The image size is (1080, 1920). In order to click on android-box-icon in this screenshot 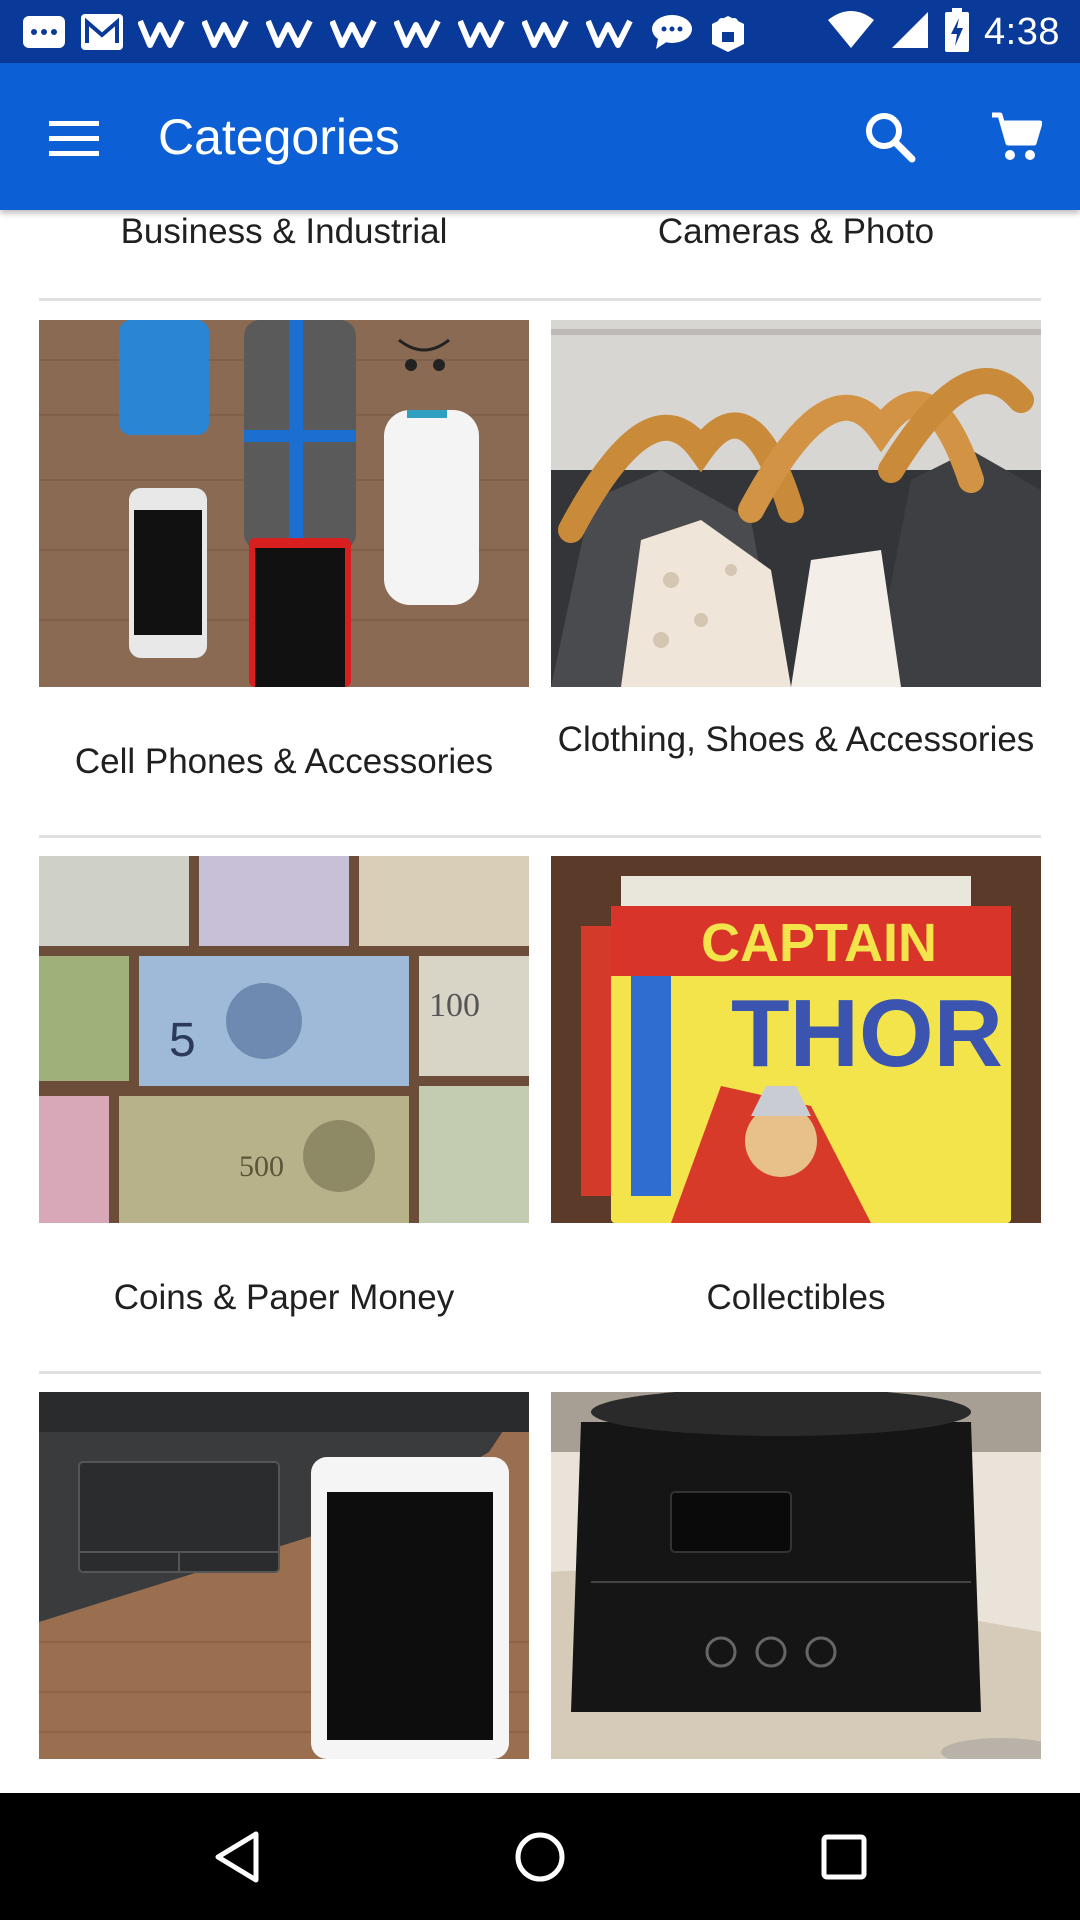, I will do `click(728, 32)`.